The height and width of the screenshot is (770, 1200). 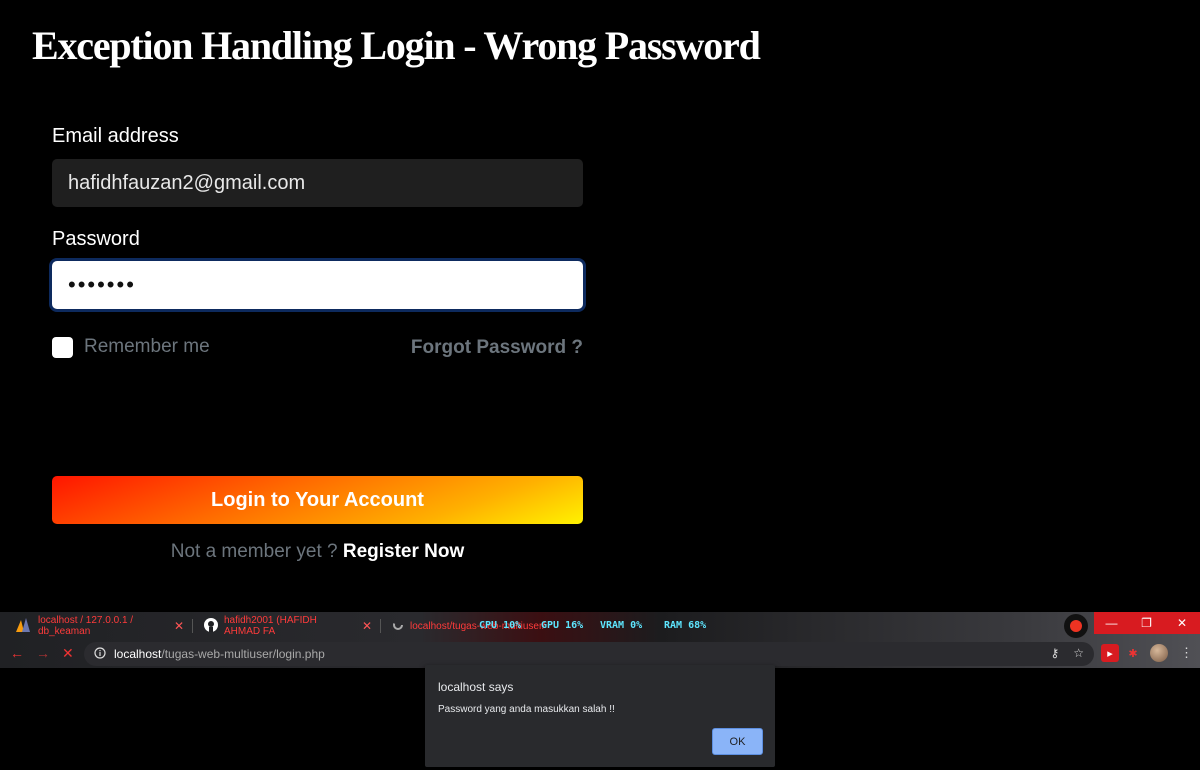 What do you see at coordinates (317, 285) in the screenshot?
I see `password-field: •••••••` at bounding box center [317, 285].